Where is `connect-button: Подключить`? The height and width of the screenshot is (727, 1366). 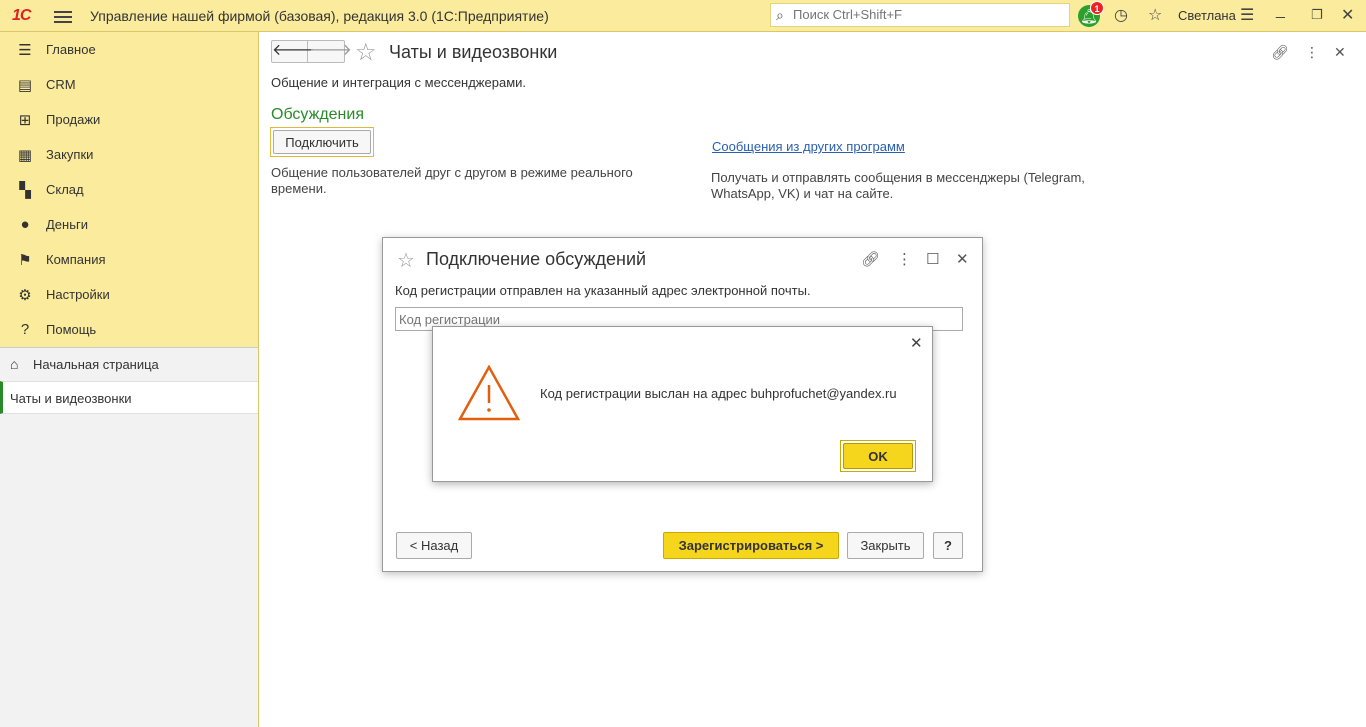 connect-button: Подключить is located at coordinates (322, 142).